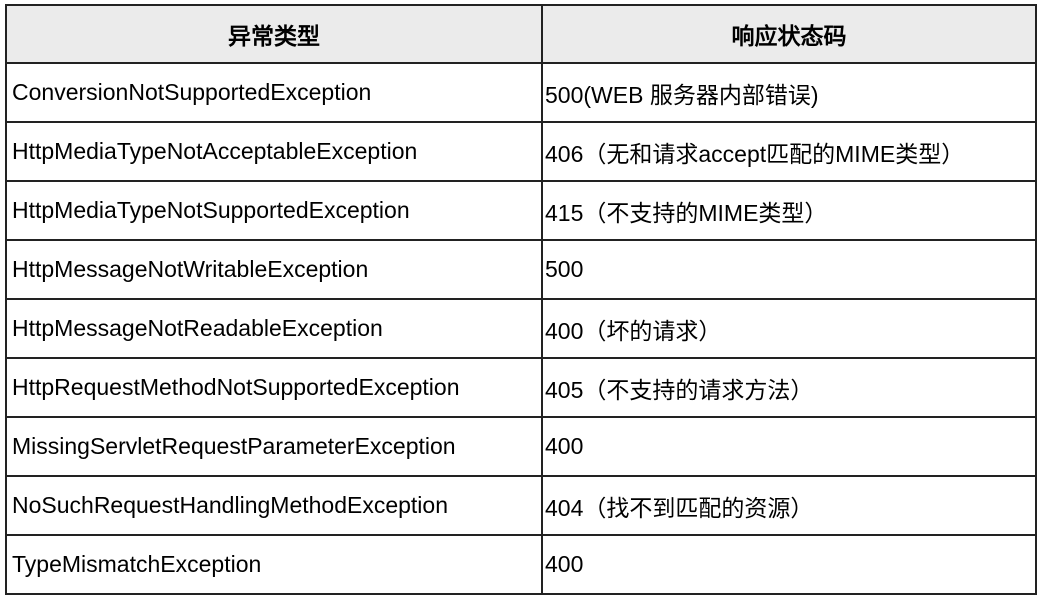 The height and width of the screenshot is (598, 1040). Describe the element at coordinates (274, 505) in the screenshot. I see `exception-cell: NoSuchRequestHandlingMethodException` at that location.